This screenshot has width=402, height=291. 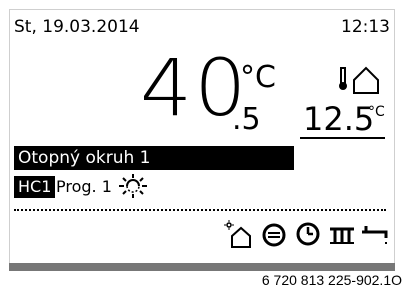 I want to click on outdoor-temperature-unit: °C, so click(x=376, y=112).